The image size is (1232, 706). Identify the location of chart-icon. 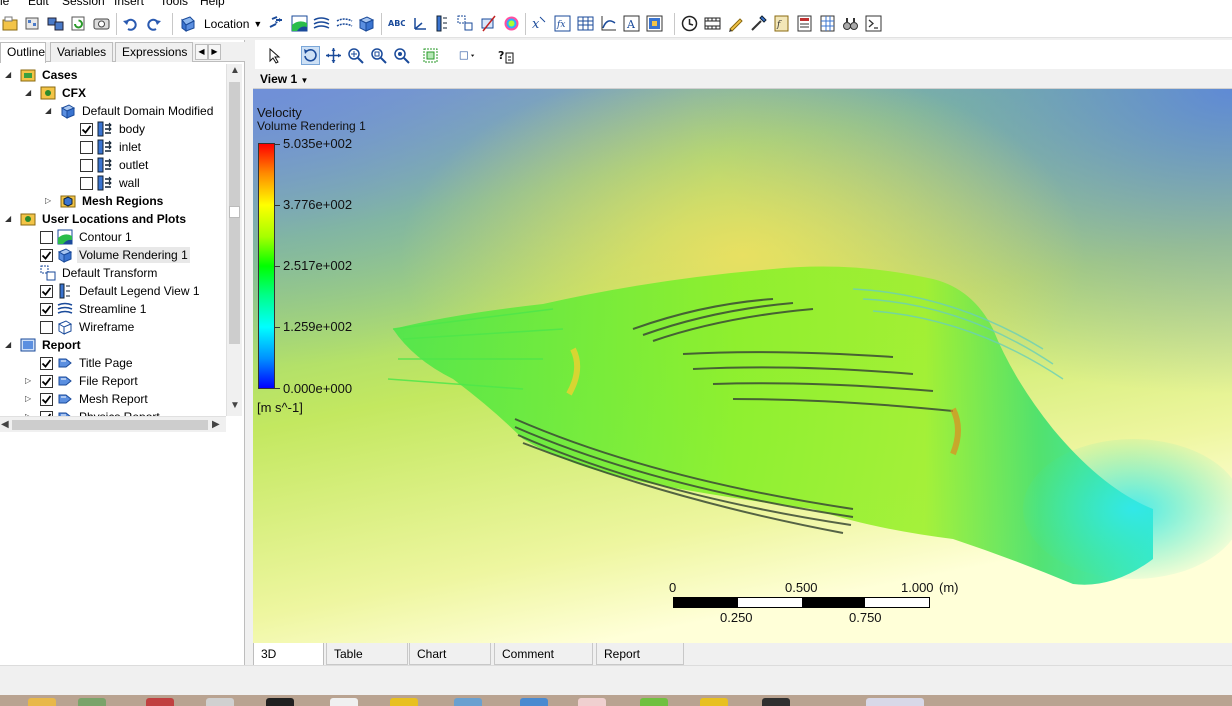
(608, 23).